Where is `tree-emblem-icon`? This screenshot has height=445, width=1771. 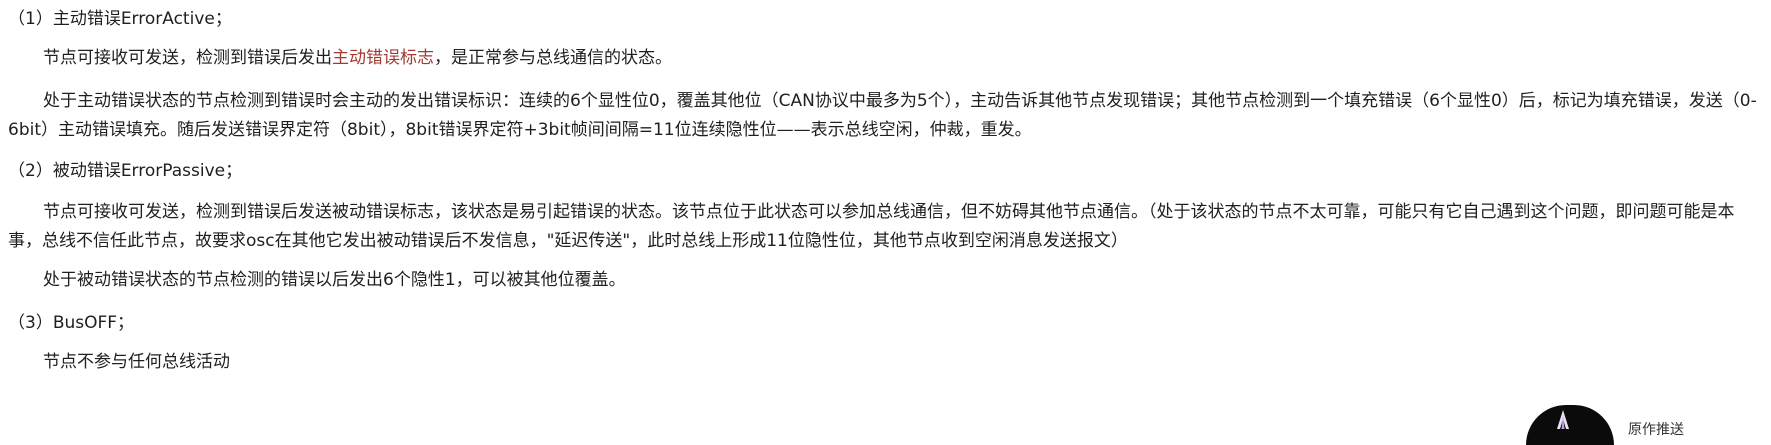
tree-emblem-icon is located at coordinates (1563, 419).